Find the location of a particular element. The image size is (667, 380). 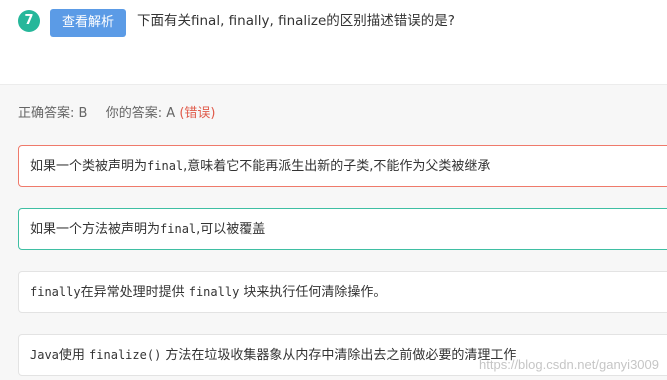

option-c: finally在异常处理时提供 finally 块来执行任何清除操作。 is located at coordinates (342, 292).